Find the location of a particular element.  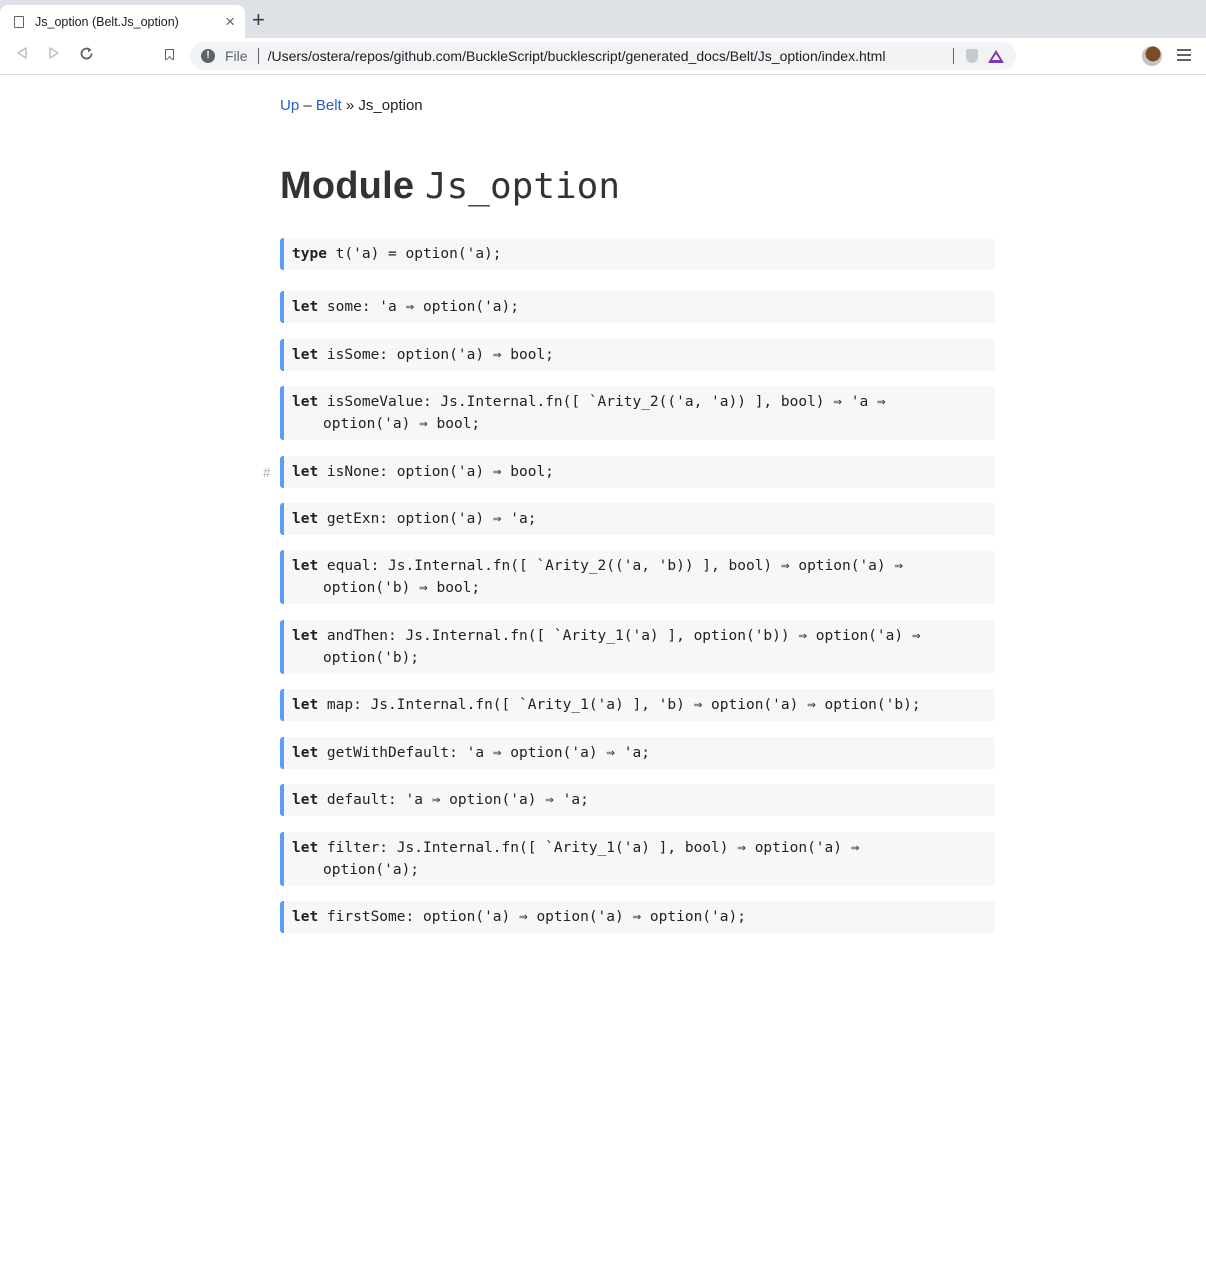

forward-icon is located at coordinates (54, 56).